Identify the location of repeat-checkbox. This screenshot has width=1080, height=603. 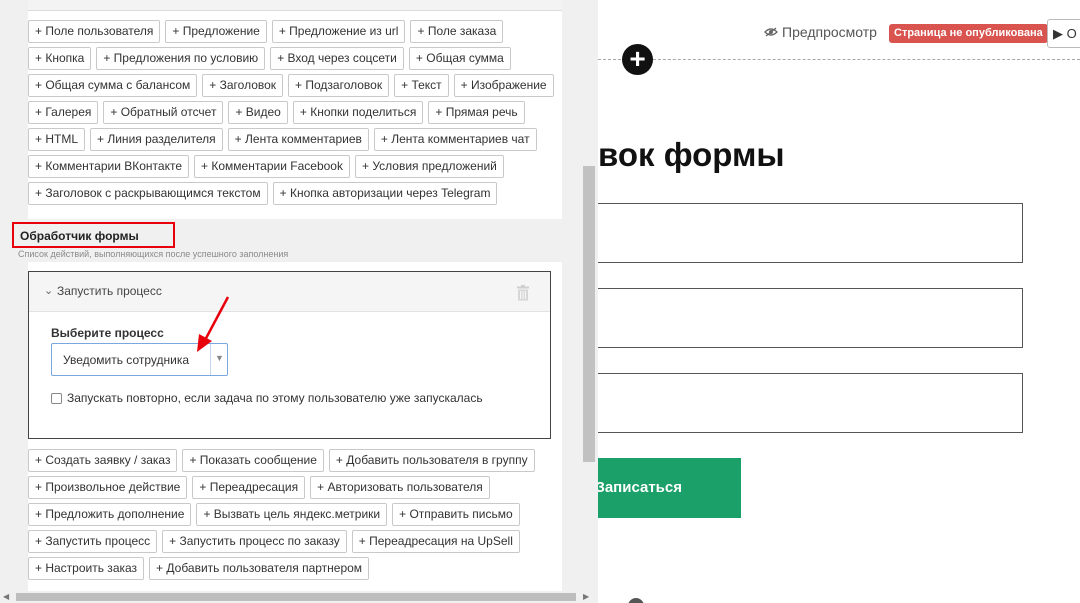
(56, 398).